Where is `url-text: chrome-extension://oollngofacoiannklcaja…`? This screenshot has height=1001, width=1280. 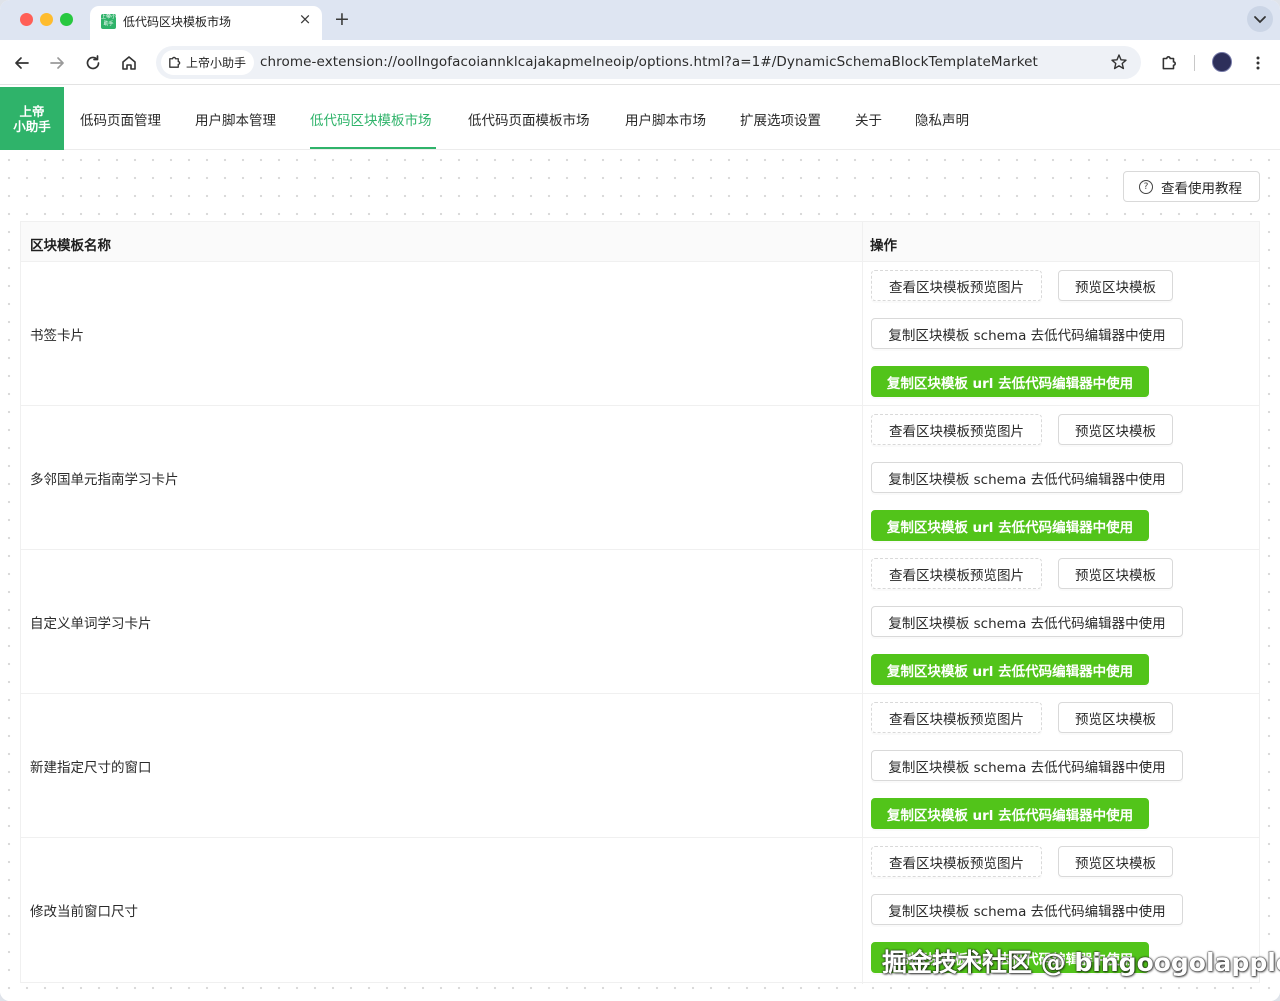
url-text: chrome-extension://oollngofacoiannklcaja… is located at coordinates (649, 62).